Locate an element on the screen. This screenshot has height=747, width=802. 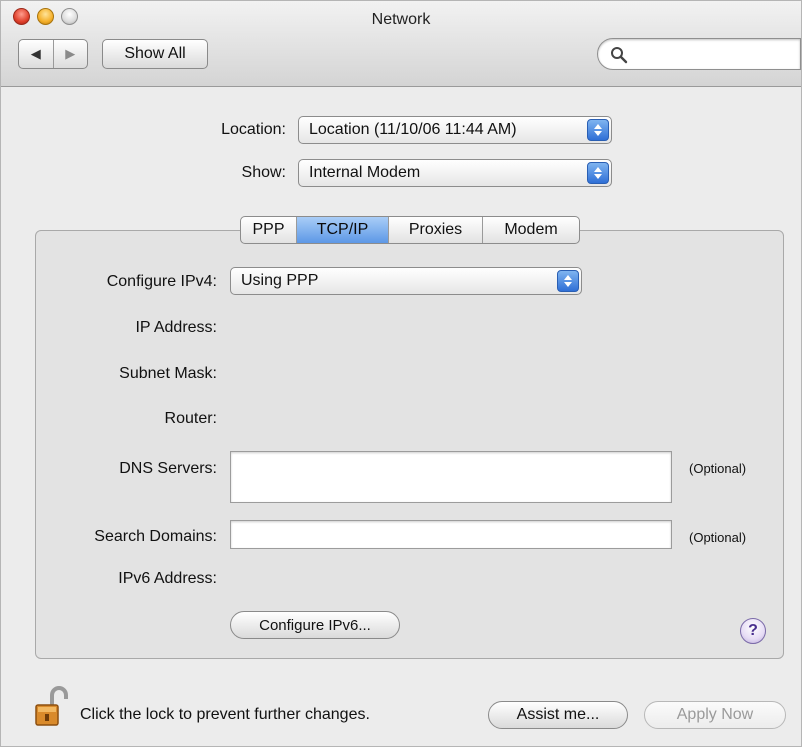
show-popup: Internal Modem is located at coordinates (455, 173).